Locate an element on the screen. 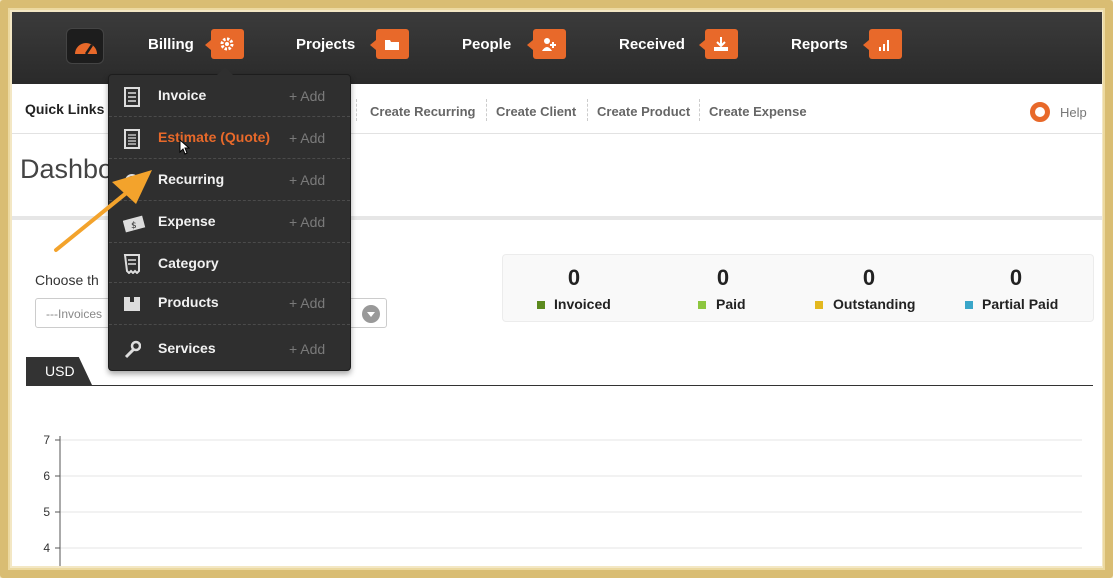  select-value: ---Invoices is located at coordinates (74, 314).